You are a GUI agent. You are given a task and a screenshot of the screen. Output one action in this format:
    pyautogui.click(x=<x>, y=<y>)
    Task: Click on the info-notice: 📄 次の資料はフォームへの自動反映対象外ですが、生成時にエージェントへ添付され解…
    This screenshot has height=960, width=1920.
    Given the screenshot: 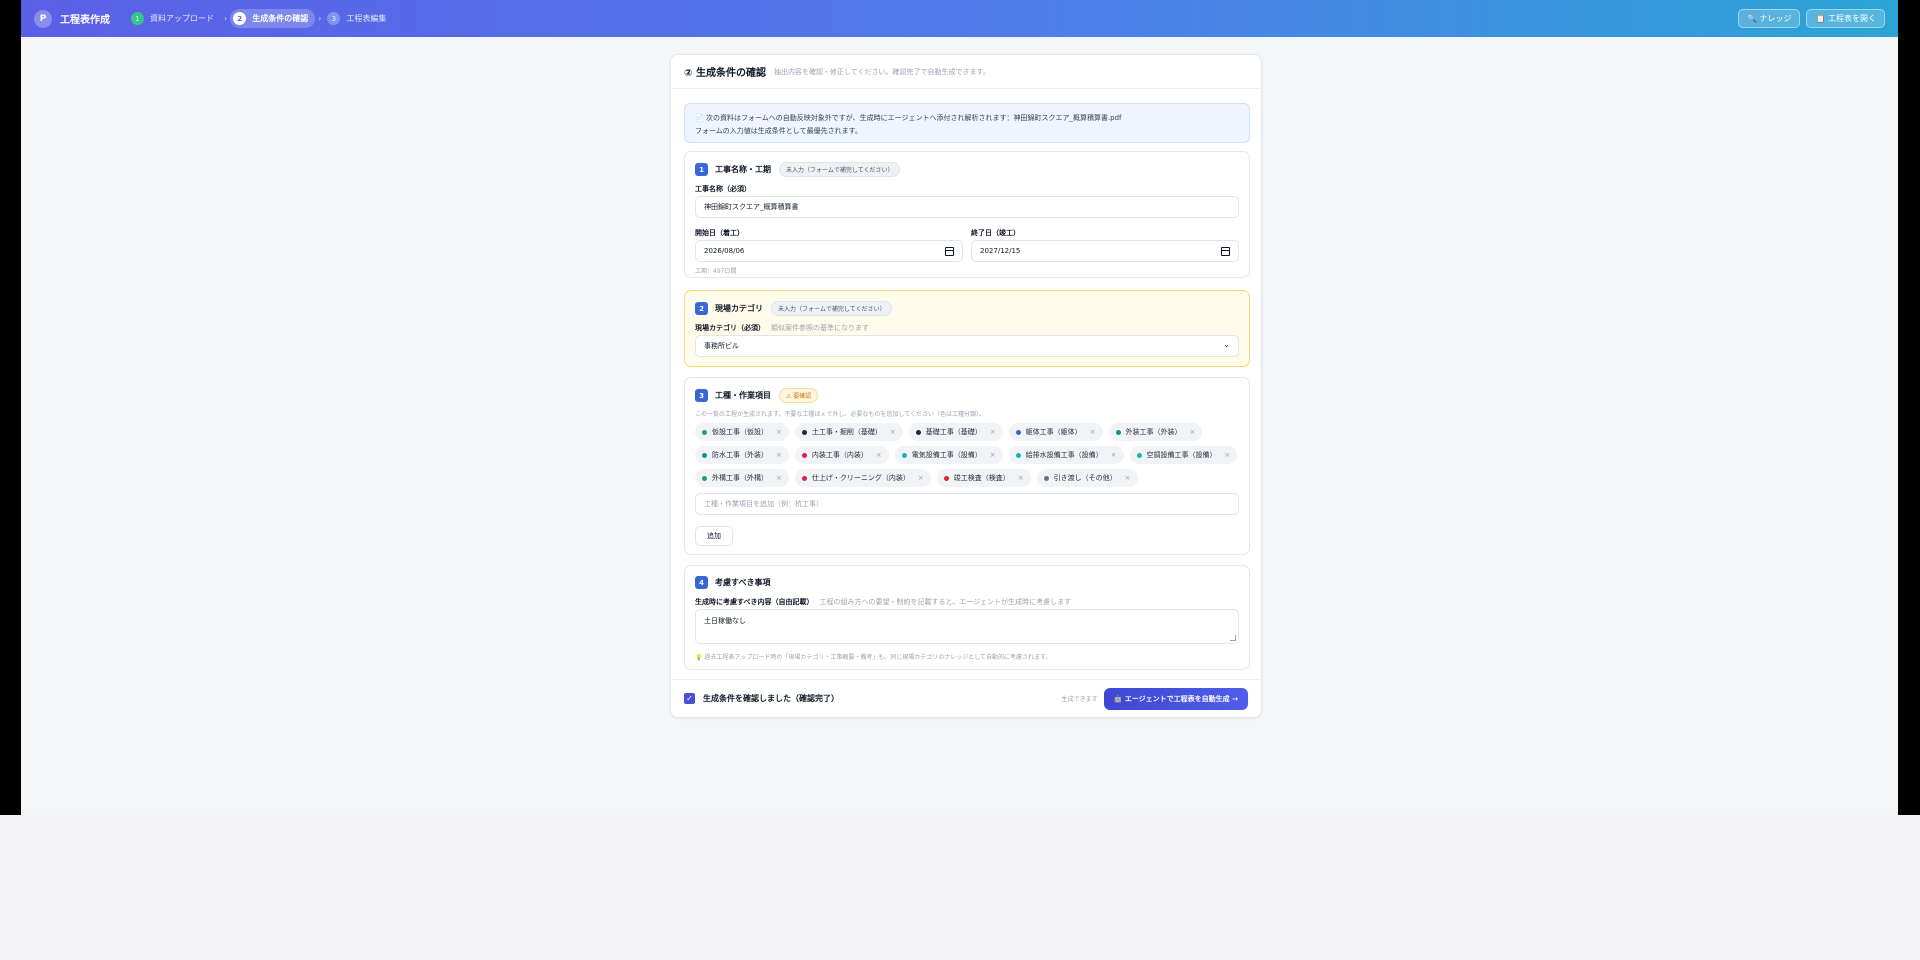 What is the action you would take?
    pyautogui.click(x=967, y=123)
    